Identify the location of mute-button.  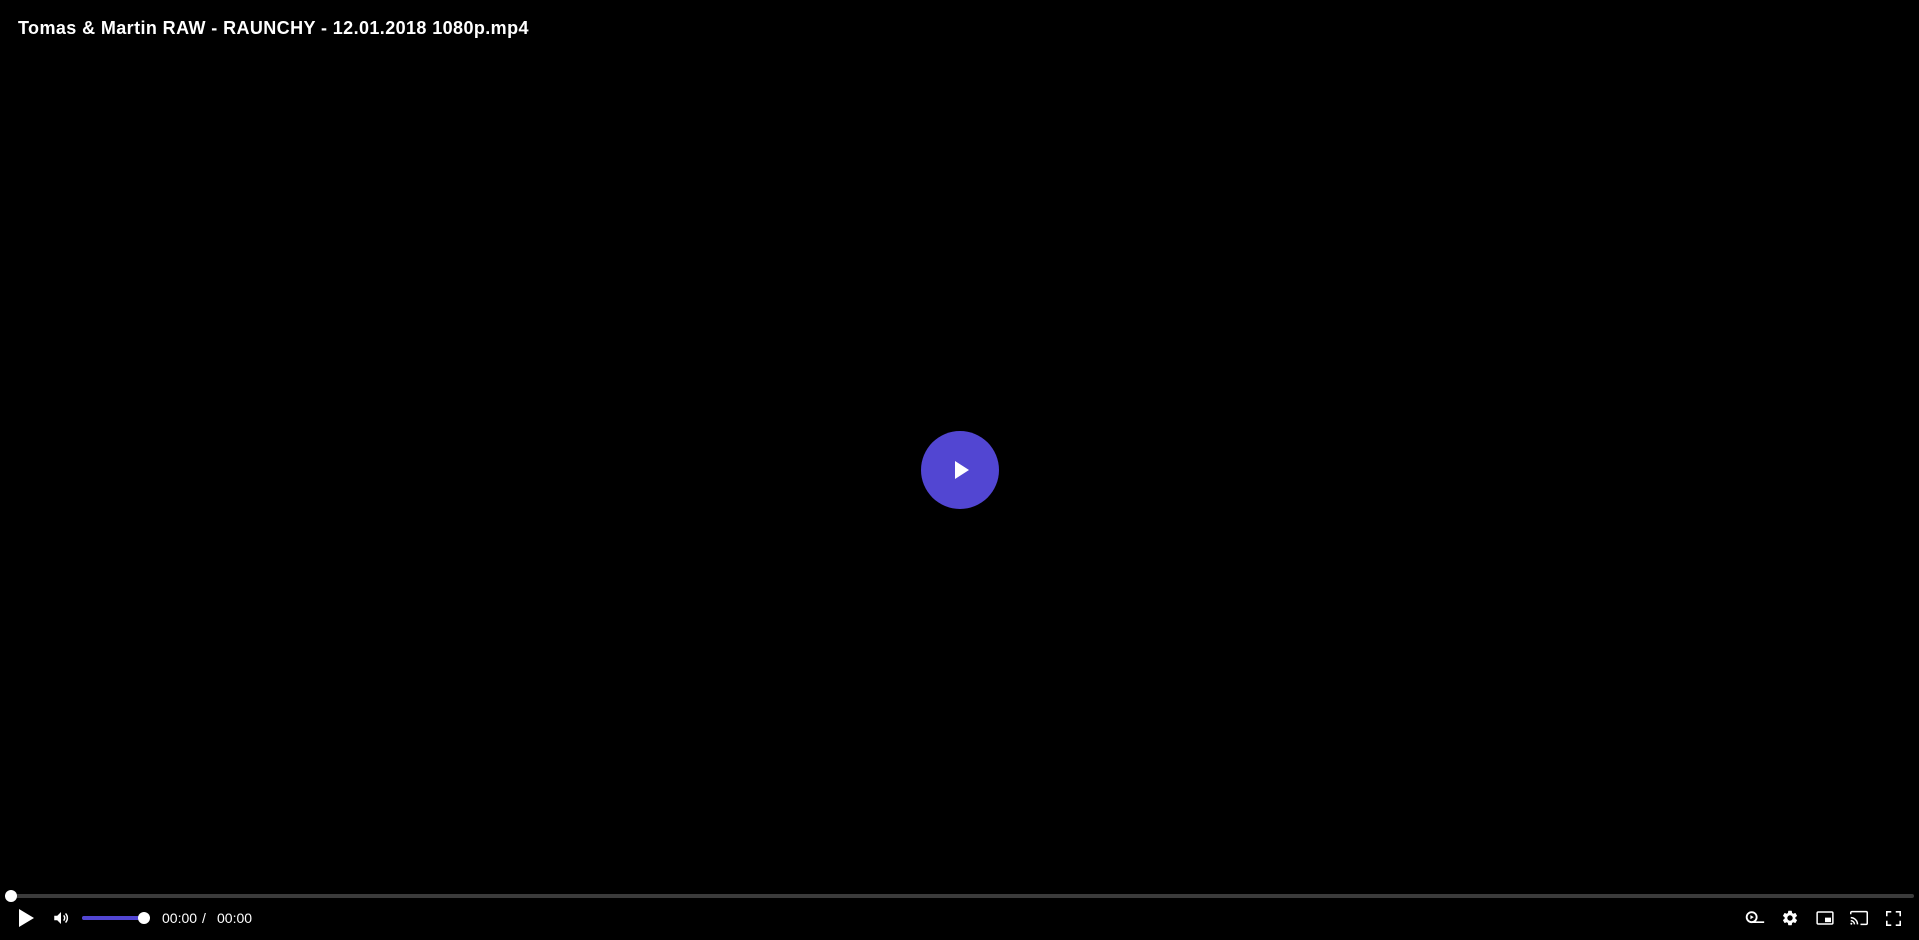
(61, 918).